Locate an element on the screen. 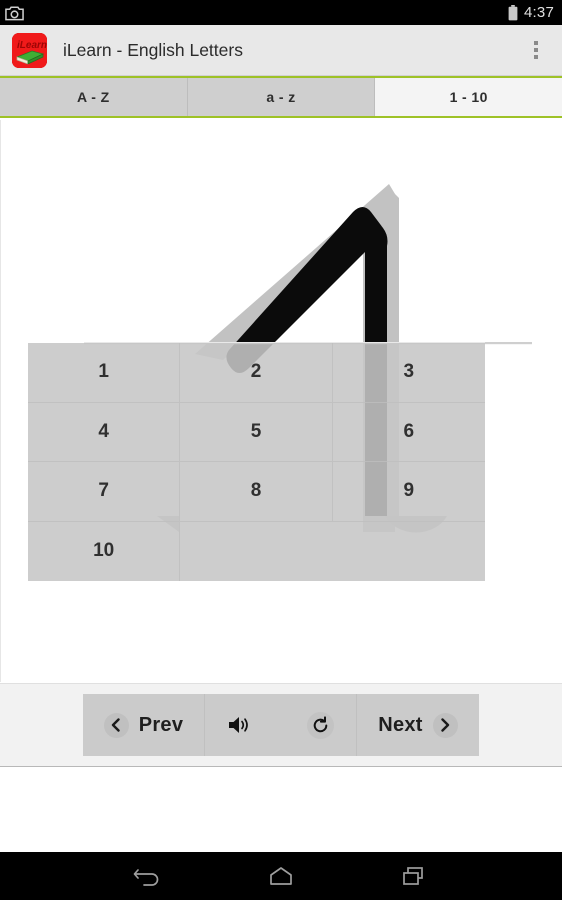 The image size is (562, 900). number-cell: 3 is located at coordinates (408, 373).